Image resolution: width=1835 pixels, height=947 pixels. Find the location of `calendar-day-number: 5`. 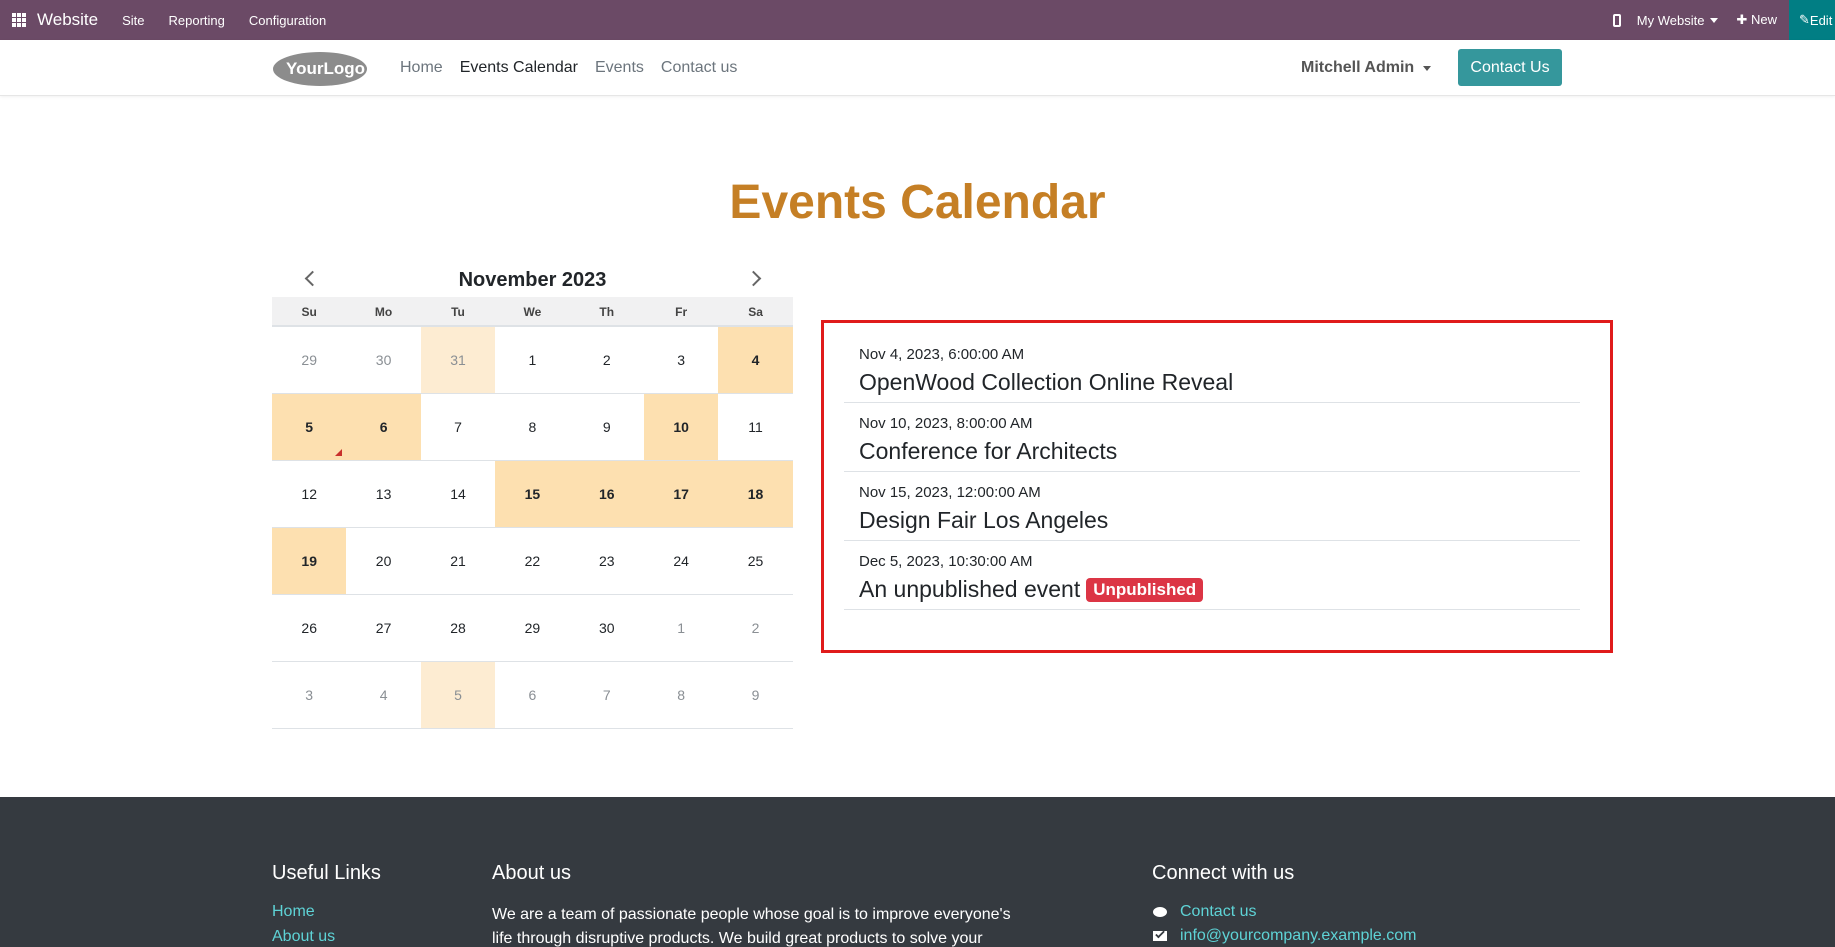

calendar-day-number: 5 is located at coordinates (458, 695).